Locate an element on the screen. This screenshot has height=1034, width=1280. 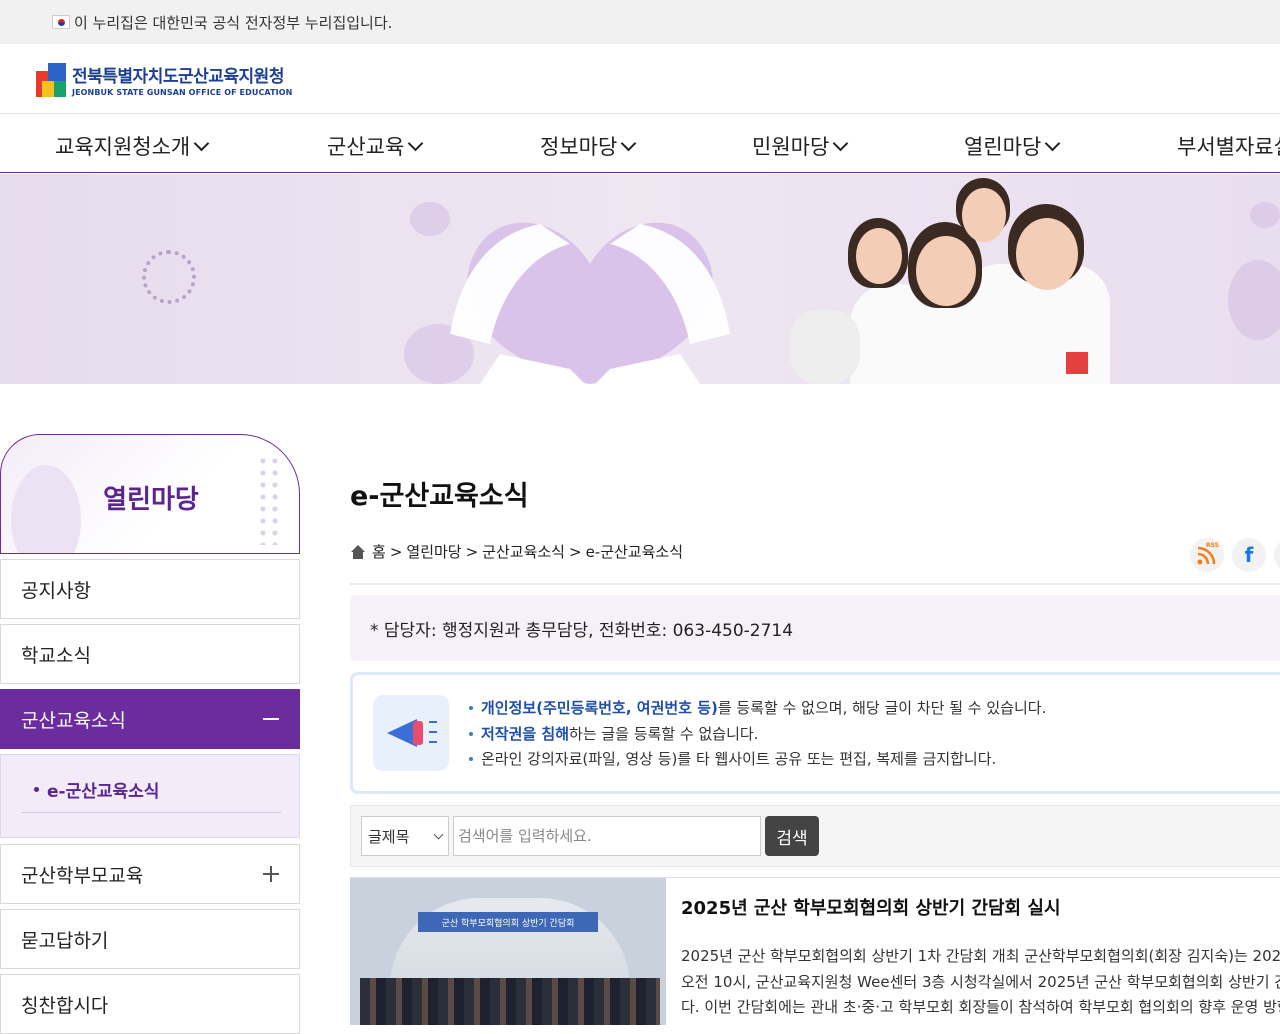
nav-item-open: 열린마당 is located at coordinates (1012, 146).